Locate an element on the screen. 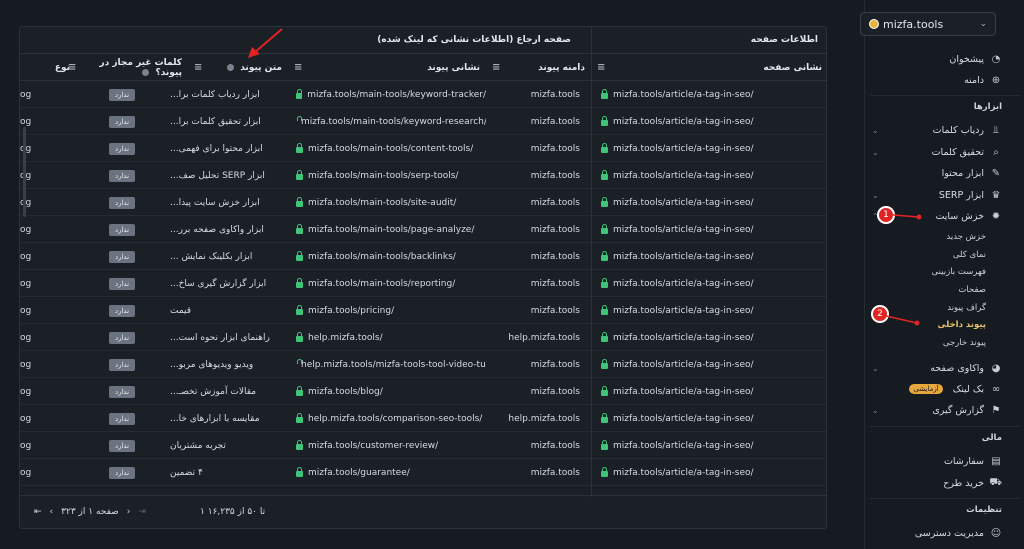 Image resolution: width=1024 pixels, height=549 pixels. prev-page-icon: › is located at coordinates (129, 512).